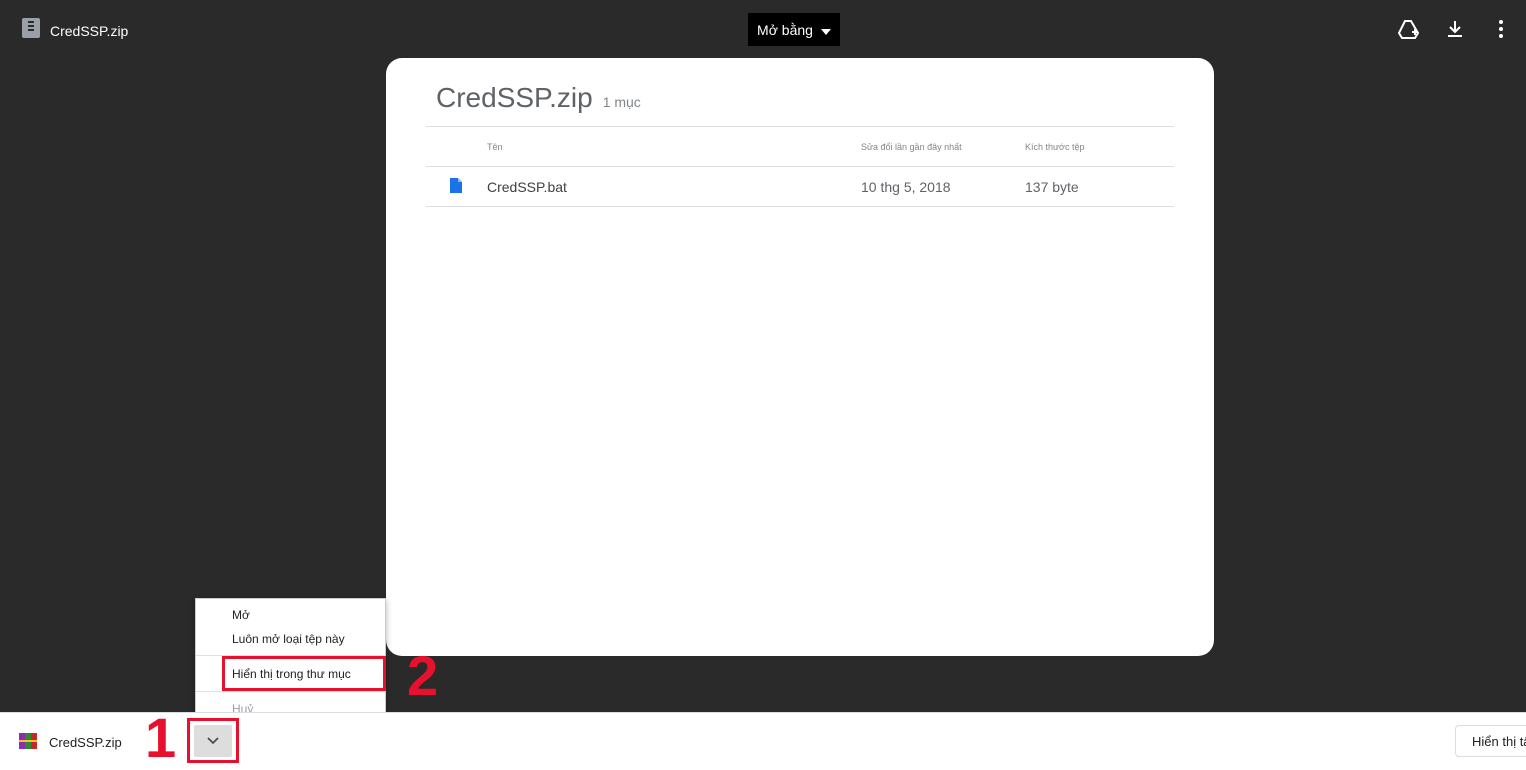 Image resolution: width=1526 pixels, height=770 pixels. What do you see at coordinates (621, 102) in the screenshot?
I see `item-count: 1 mục` at bounding box center [621, 102].